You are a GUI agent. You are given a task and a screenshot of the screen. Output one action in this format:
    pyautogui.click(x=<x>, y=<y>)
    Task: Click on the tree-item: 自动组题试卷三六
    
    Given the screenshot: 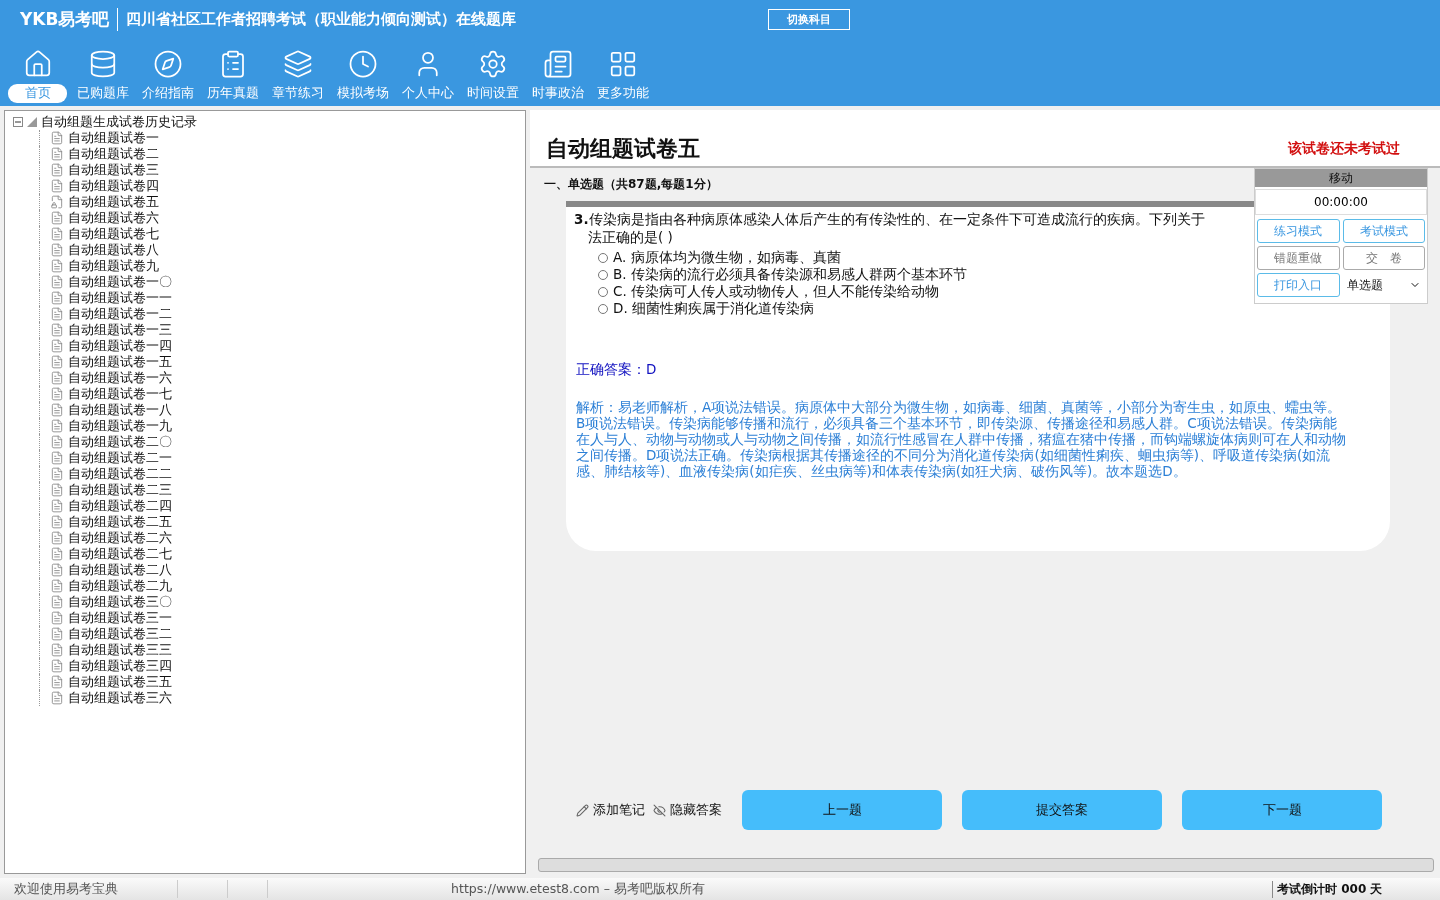 What is the action you would take?
    pyautogui.click(x=120, y=698)
    